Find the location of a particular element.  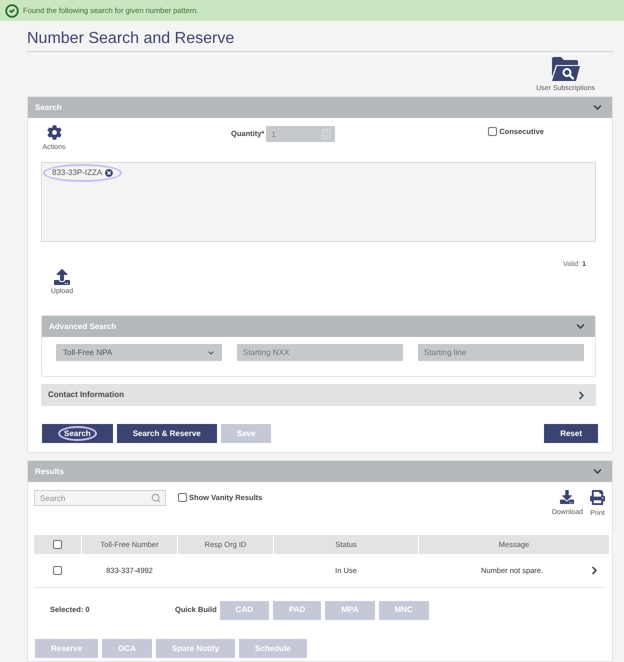

starting-nxx-field: Starting NXX is located at coordinates (320, 352).